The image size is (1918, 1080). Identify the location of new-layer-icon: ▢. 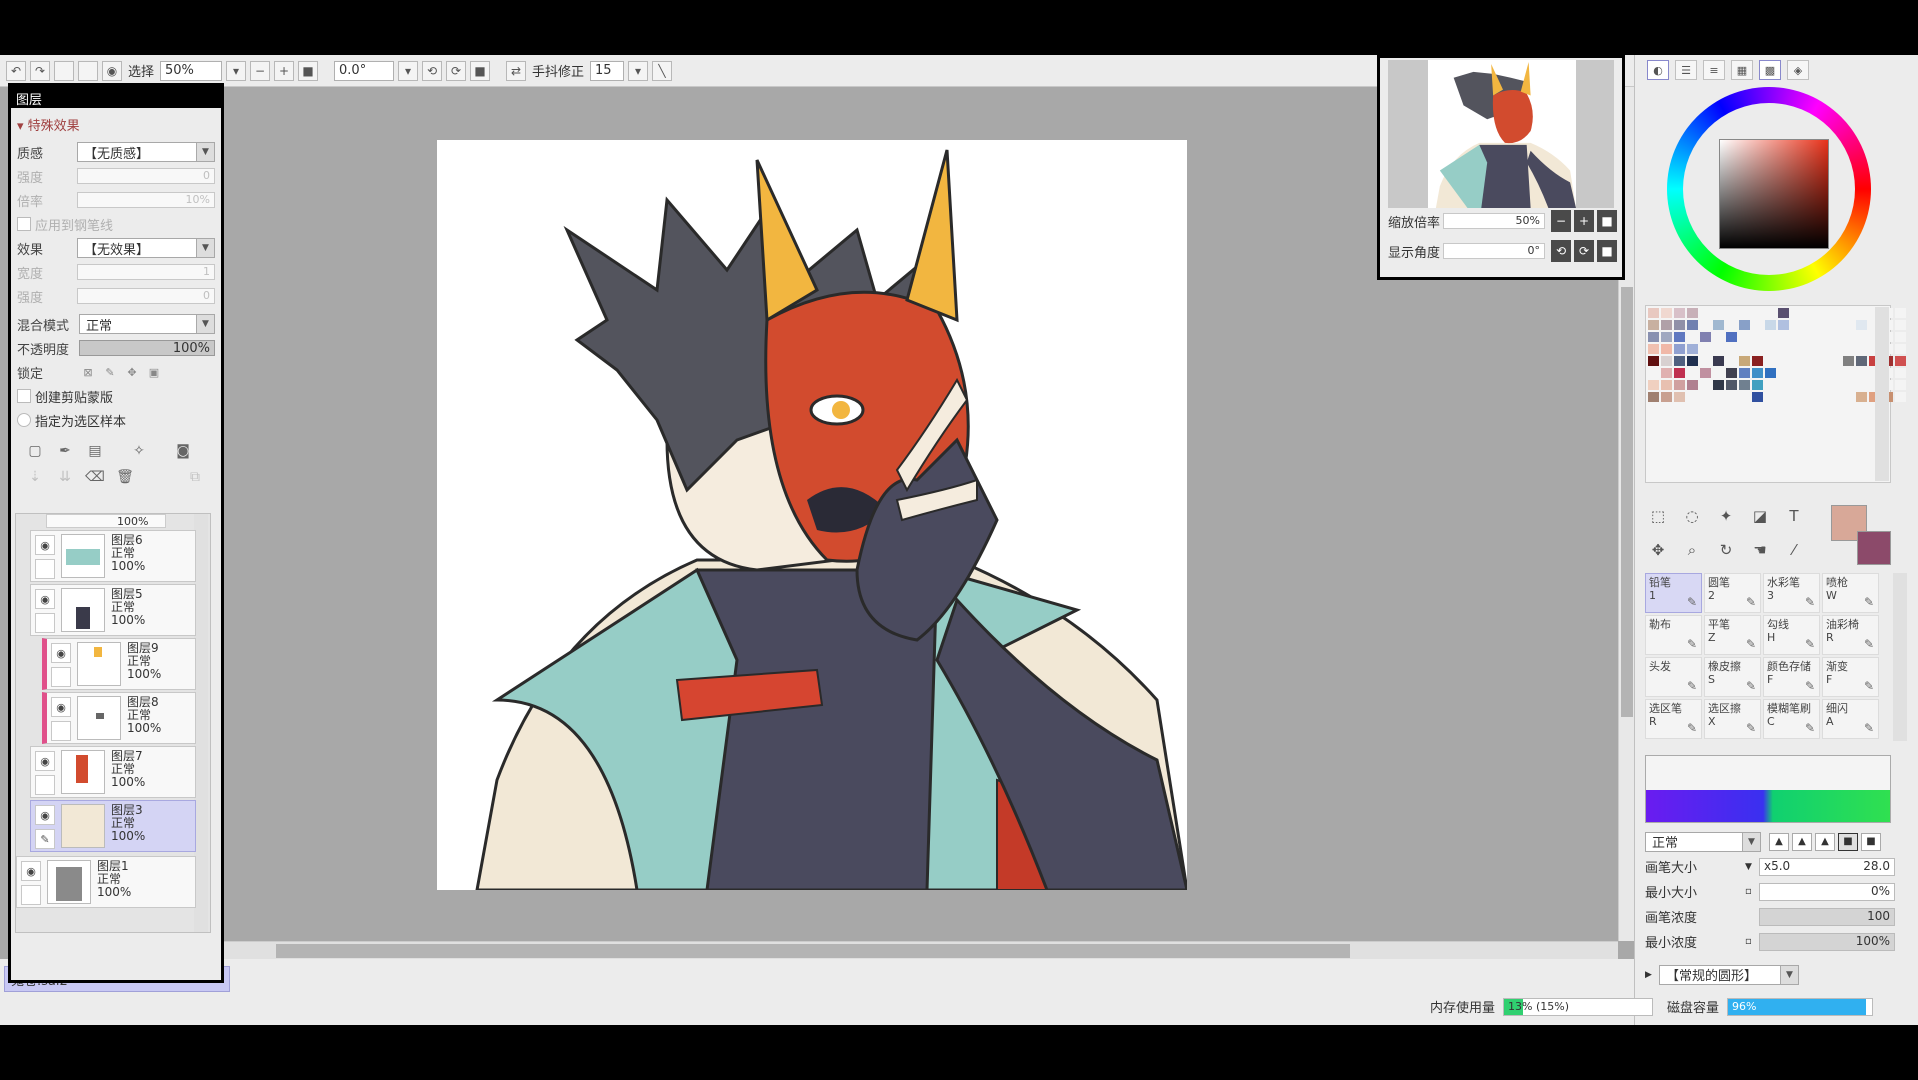
(35, 451).